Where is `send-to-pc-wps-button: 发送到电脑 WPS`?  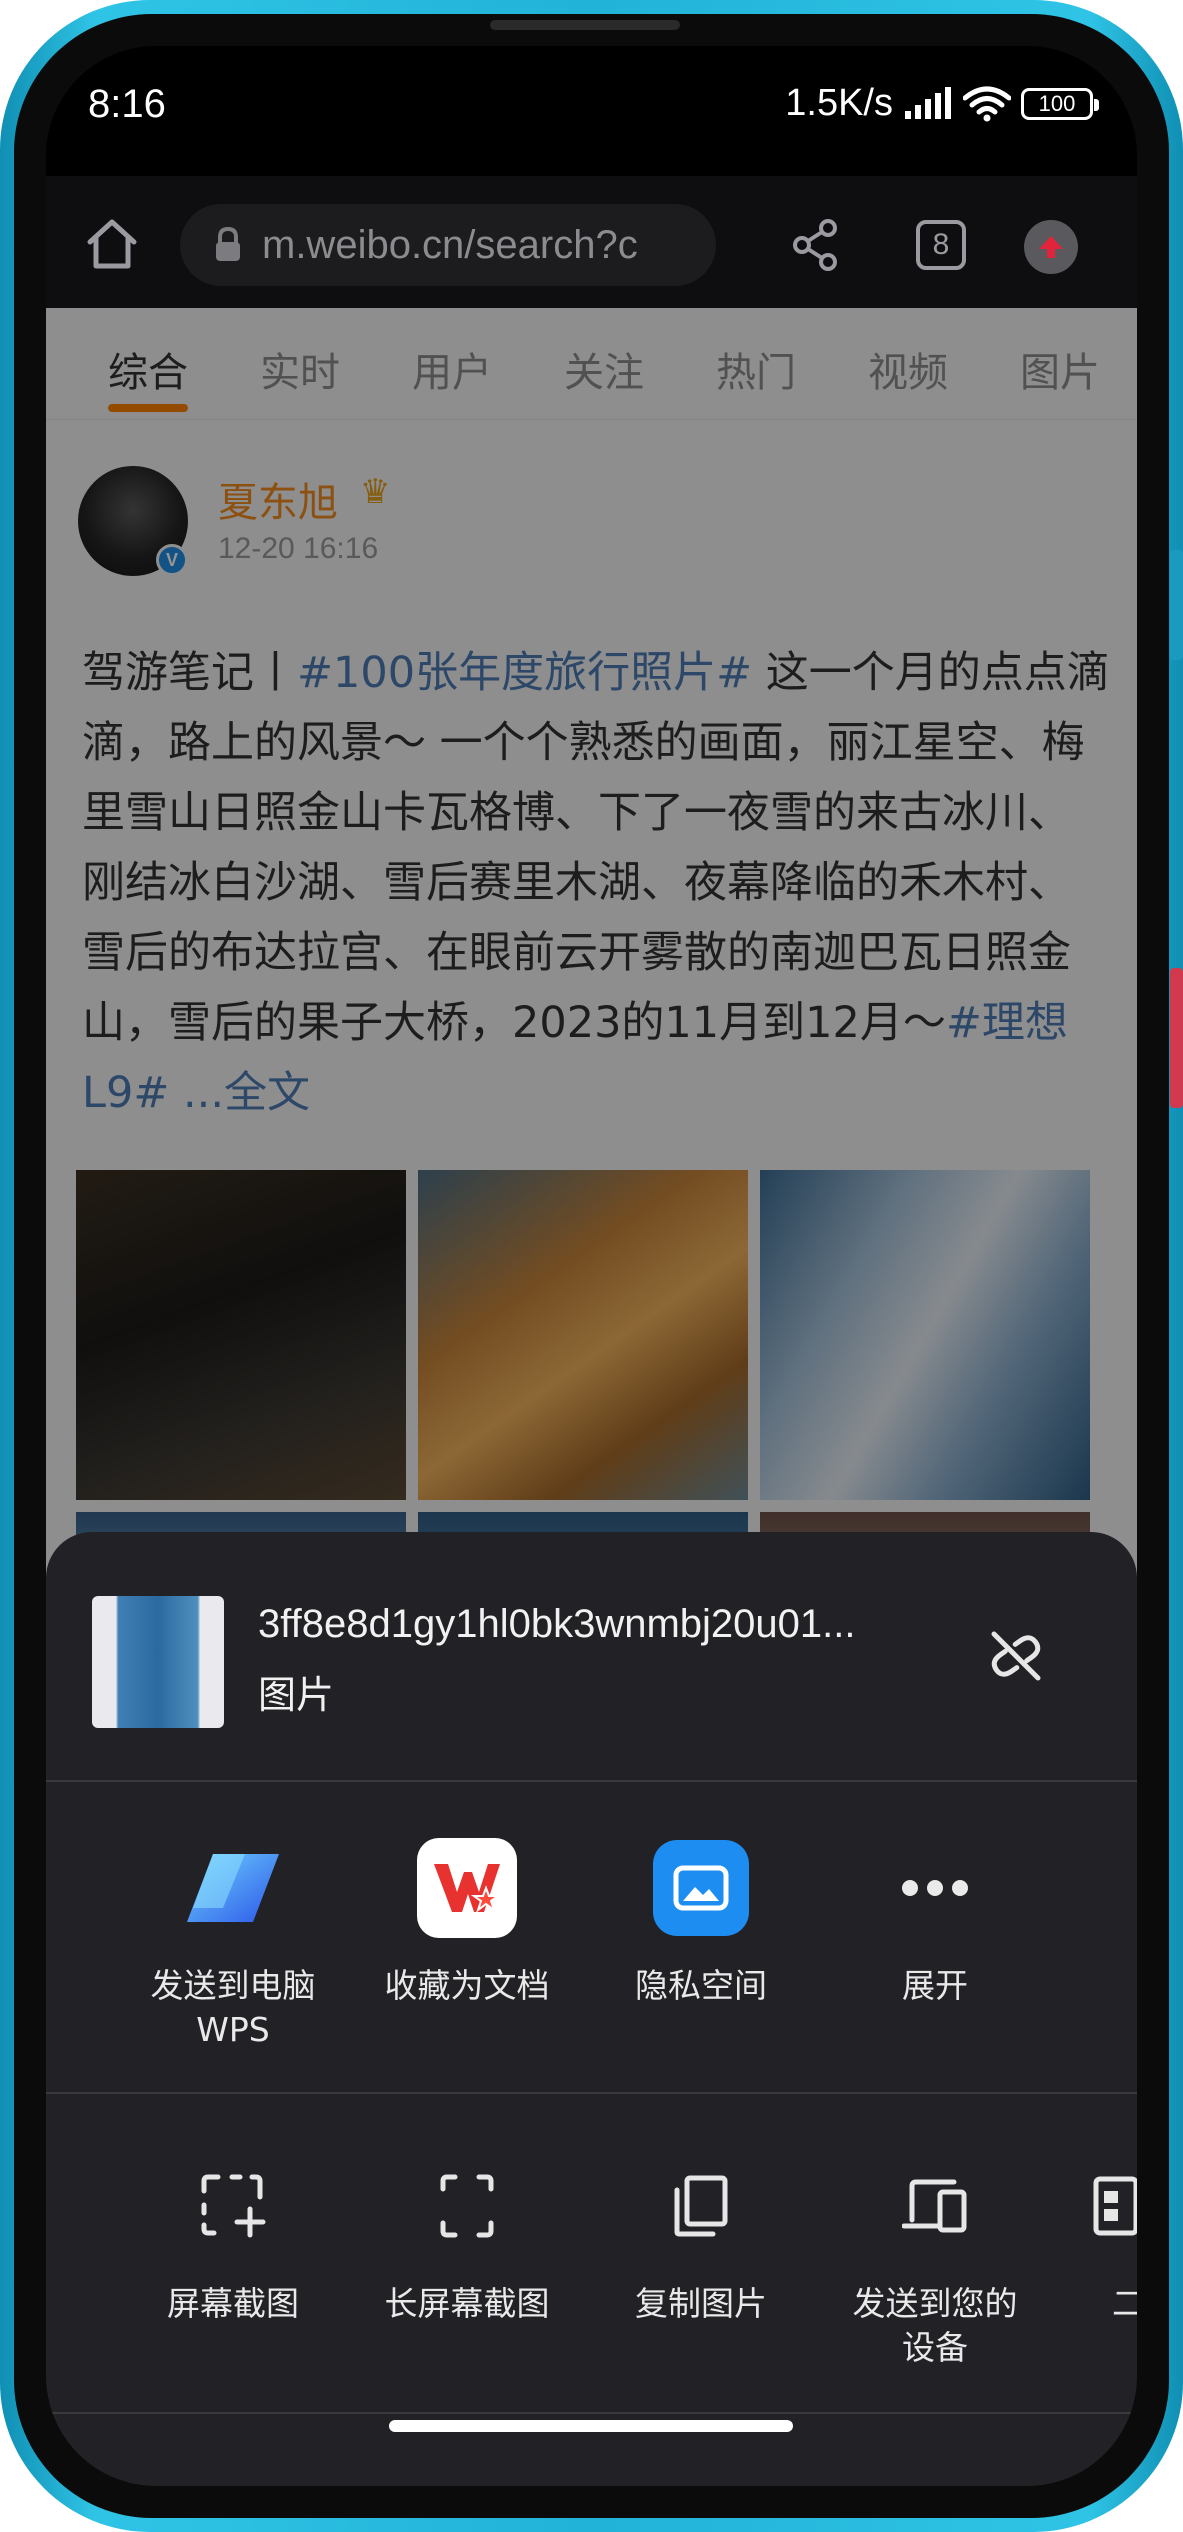
send-to-pc-wps-button: 发送到电脑 WPS is located at coordinates (233, 1945).